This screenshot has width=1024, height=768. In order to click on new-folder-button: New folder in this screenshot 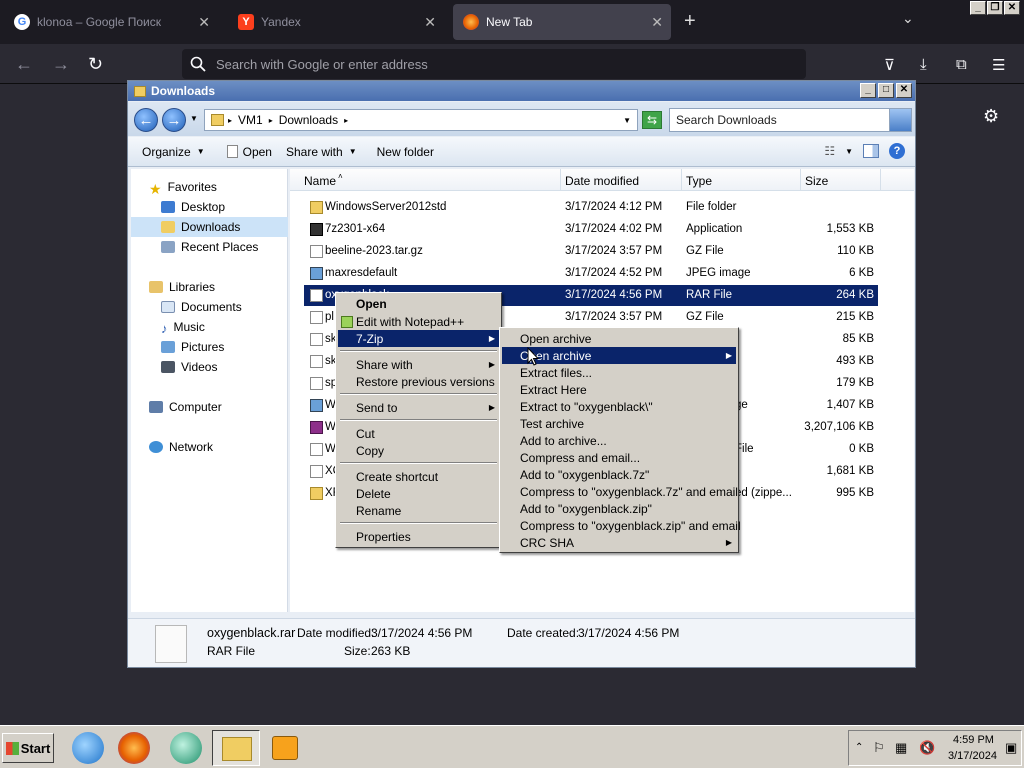, I will do `click(405, 152)`.